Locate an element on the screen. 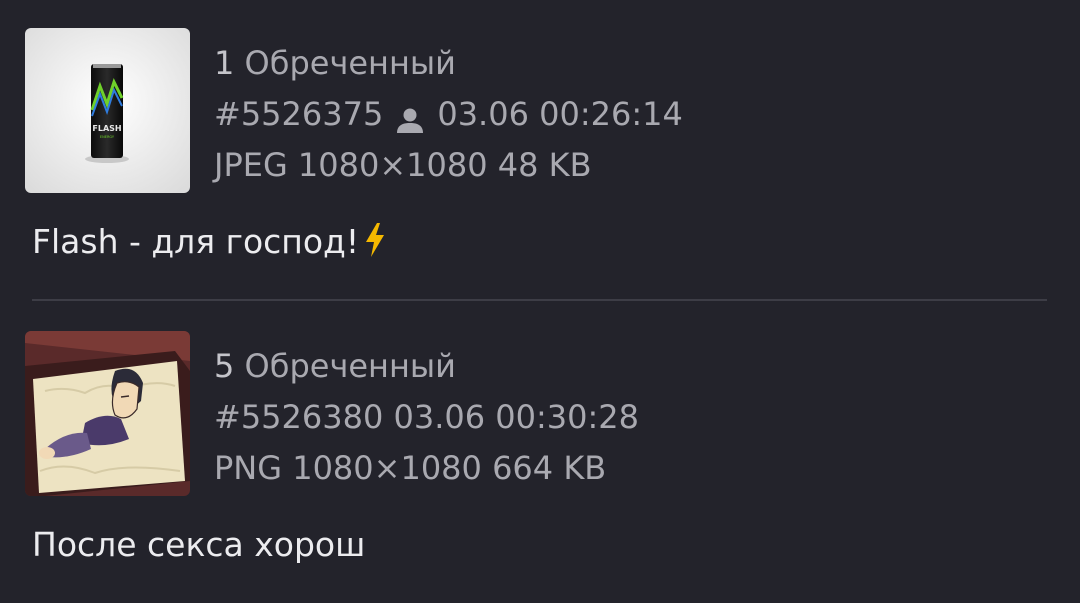 The height and width of the screenshot is (603, 1080). post-id: #5526375 is located at coordinates (298, 114).